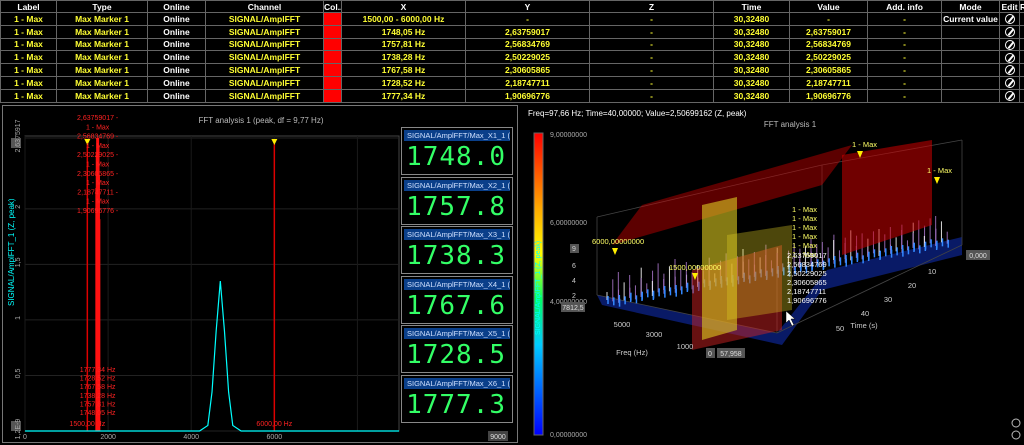 The image size is (1024, 445). Describe the element at coordinates (790, 124) in the screenshot. I see `waterfall-title: FFT analysis 1` at that location.